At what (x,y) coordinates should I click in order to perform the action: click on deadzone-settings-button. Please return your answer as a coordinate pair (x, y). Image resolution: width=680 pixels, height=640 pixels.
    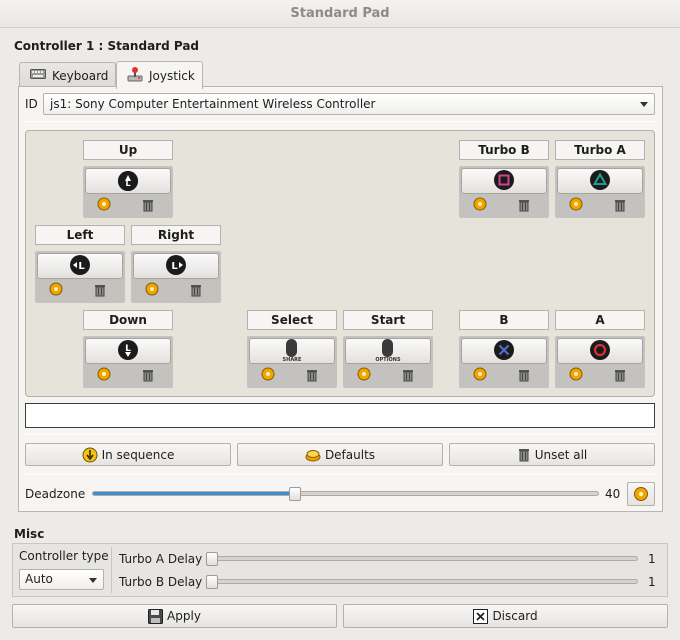
    Looking at the image, I should click on (641, 494).